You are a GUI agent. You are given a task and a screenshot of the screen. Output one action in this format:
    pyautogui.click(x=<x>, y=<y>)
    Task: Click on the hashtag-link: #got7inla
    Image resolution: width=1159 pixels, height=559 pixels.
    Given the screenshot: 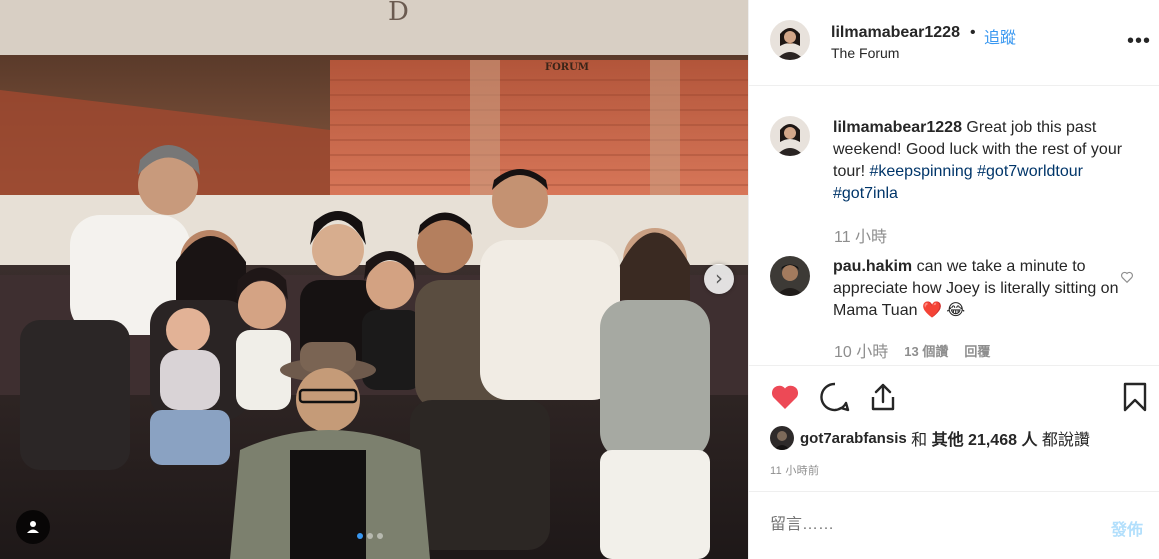 What is the action you would take?
    pyautogui.click(x=865, y=193)
    